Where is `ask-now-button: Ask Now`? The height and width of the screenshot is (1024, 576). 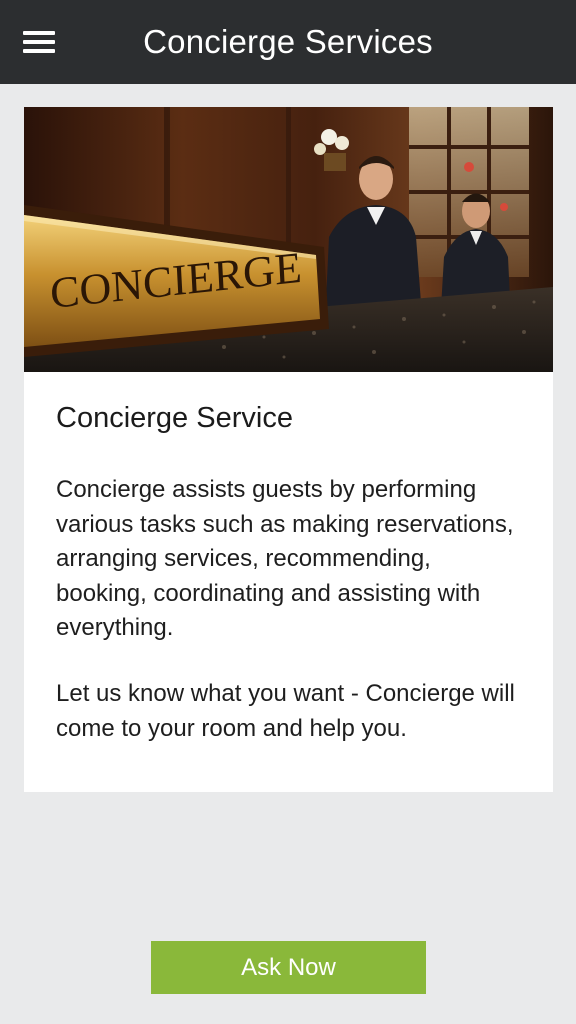
ask-now-button: Ask Now is located at coordinates (288, 967).